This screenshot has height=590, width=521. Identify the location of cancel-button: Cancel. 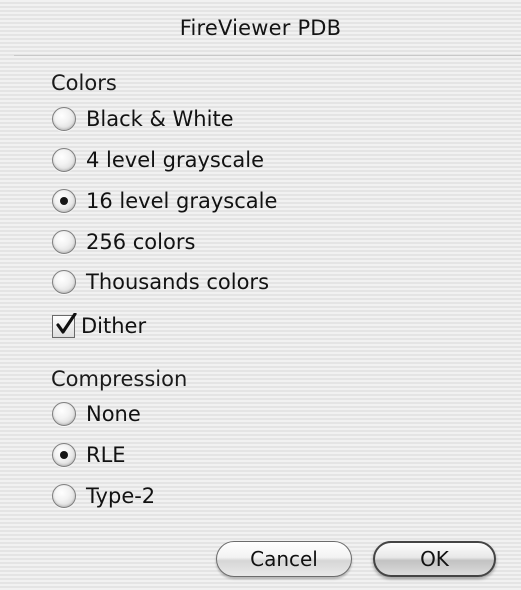
(284, 559).